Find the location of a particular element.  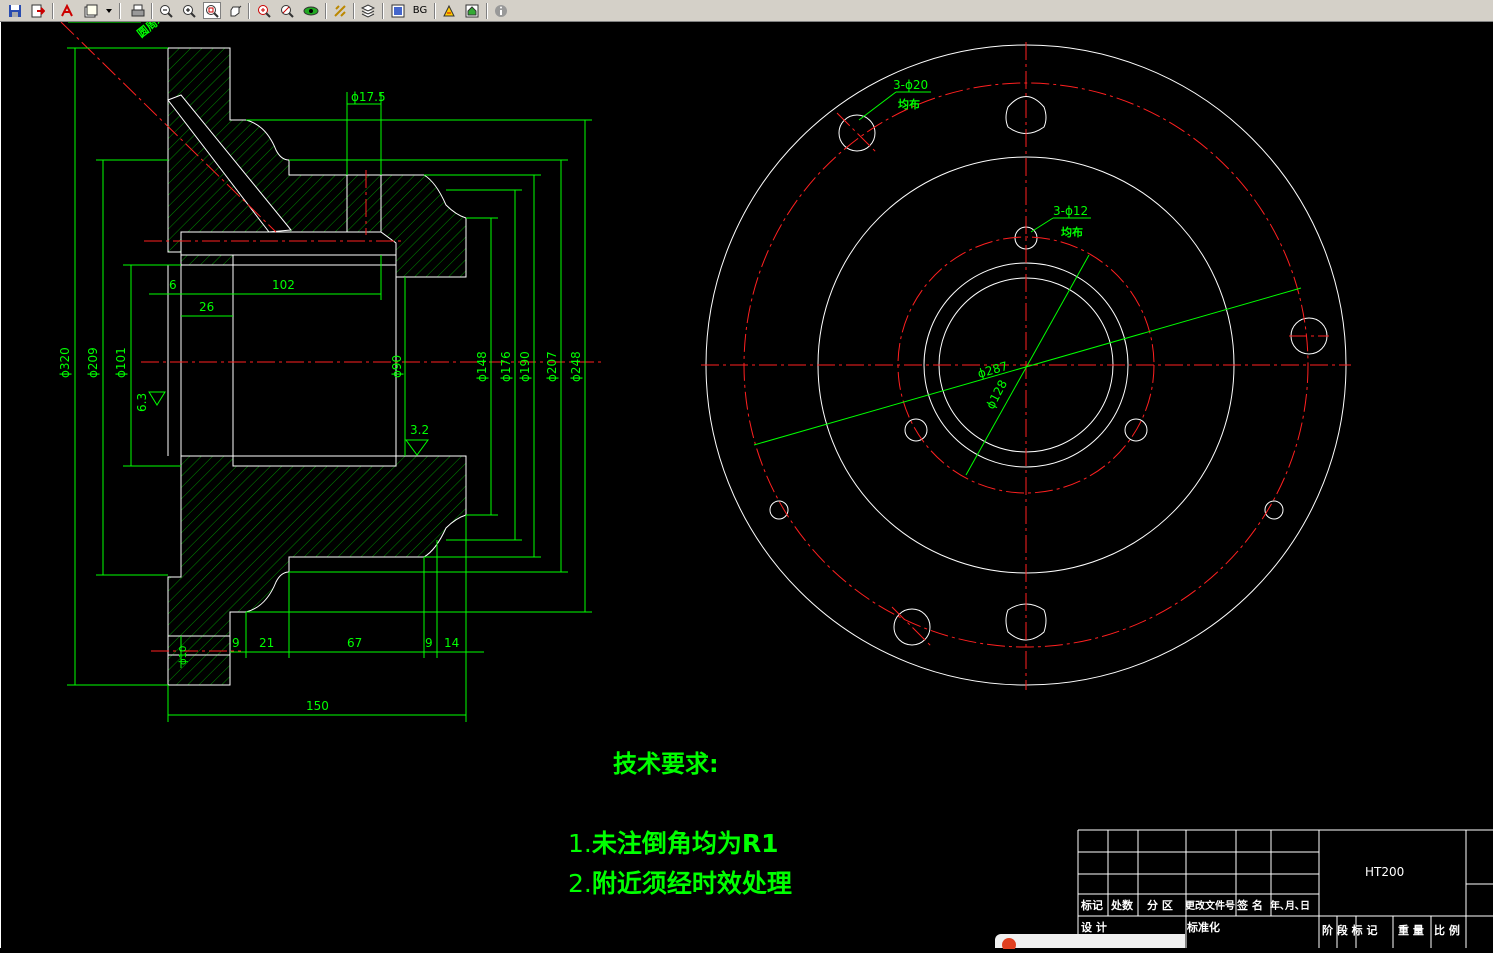

tech-requirement-1-text: 未注倒角均为R1 is located at coordinates (685, 843).